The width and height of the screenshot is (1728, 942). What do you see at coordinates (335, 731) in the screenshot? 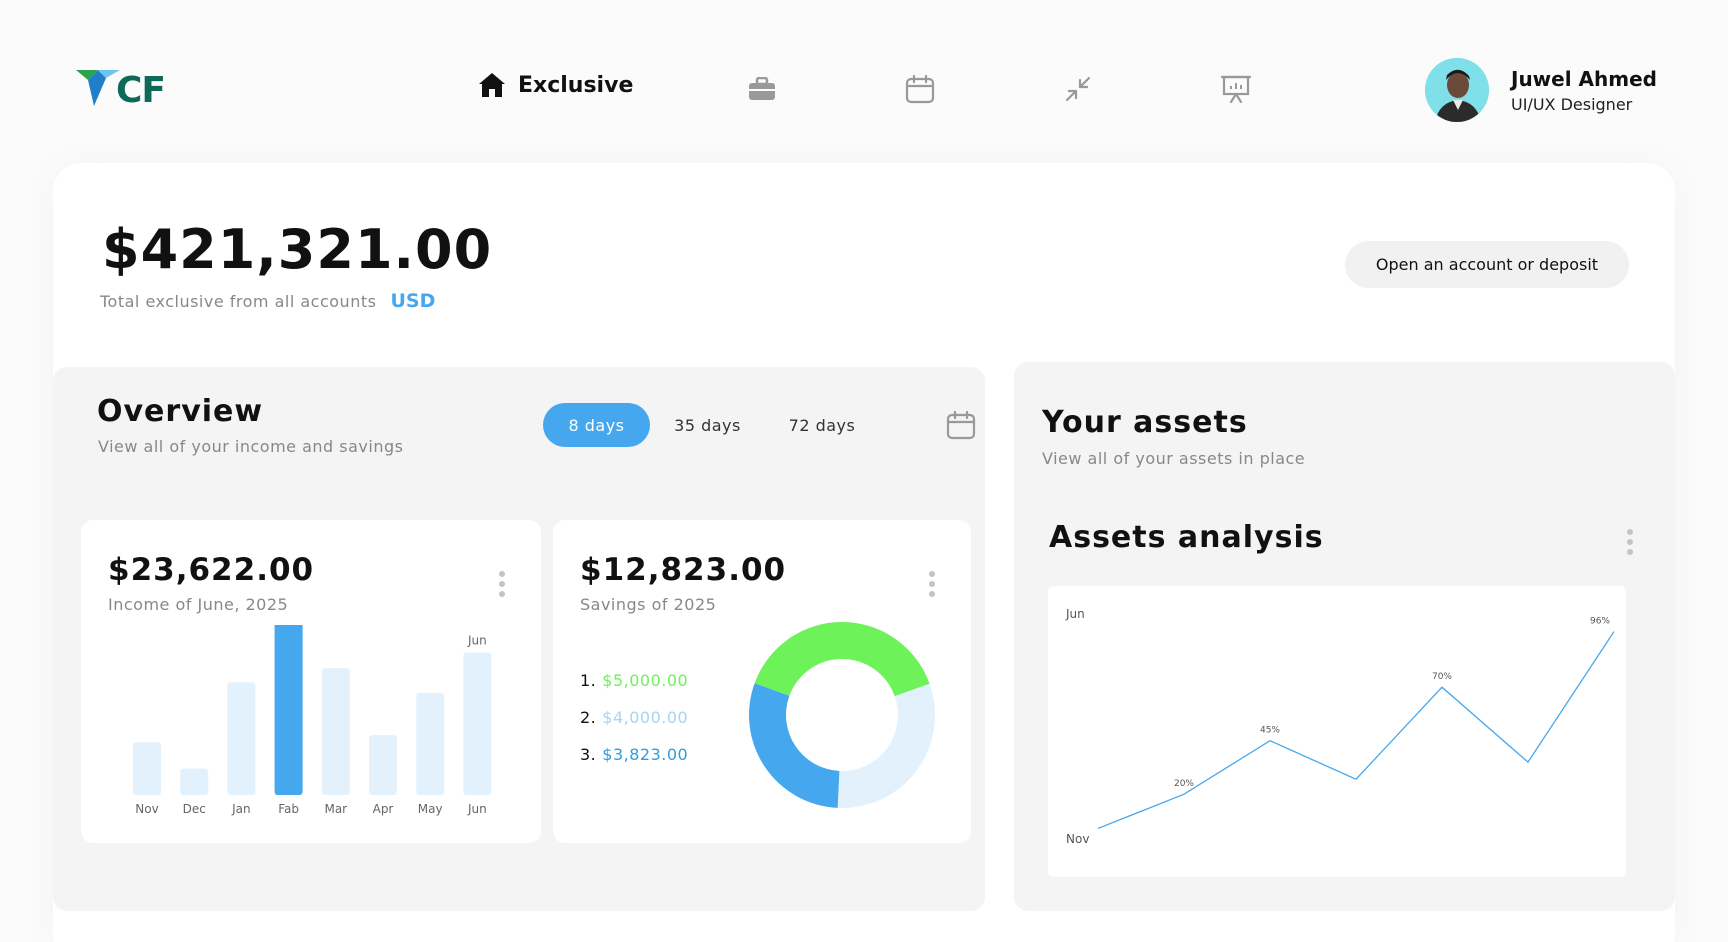
I see `bar-mar` at bounding box center [335, 731].